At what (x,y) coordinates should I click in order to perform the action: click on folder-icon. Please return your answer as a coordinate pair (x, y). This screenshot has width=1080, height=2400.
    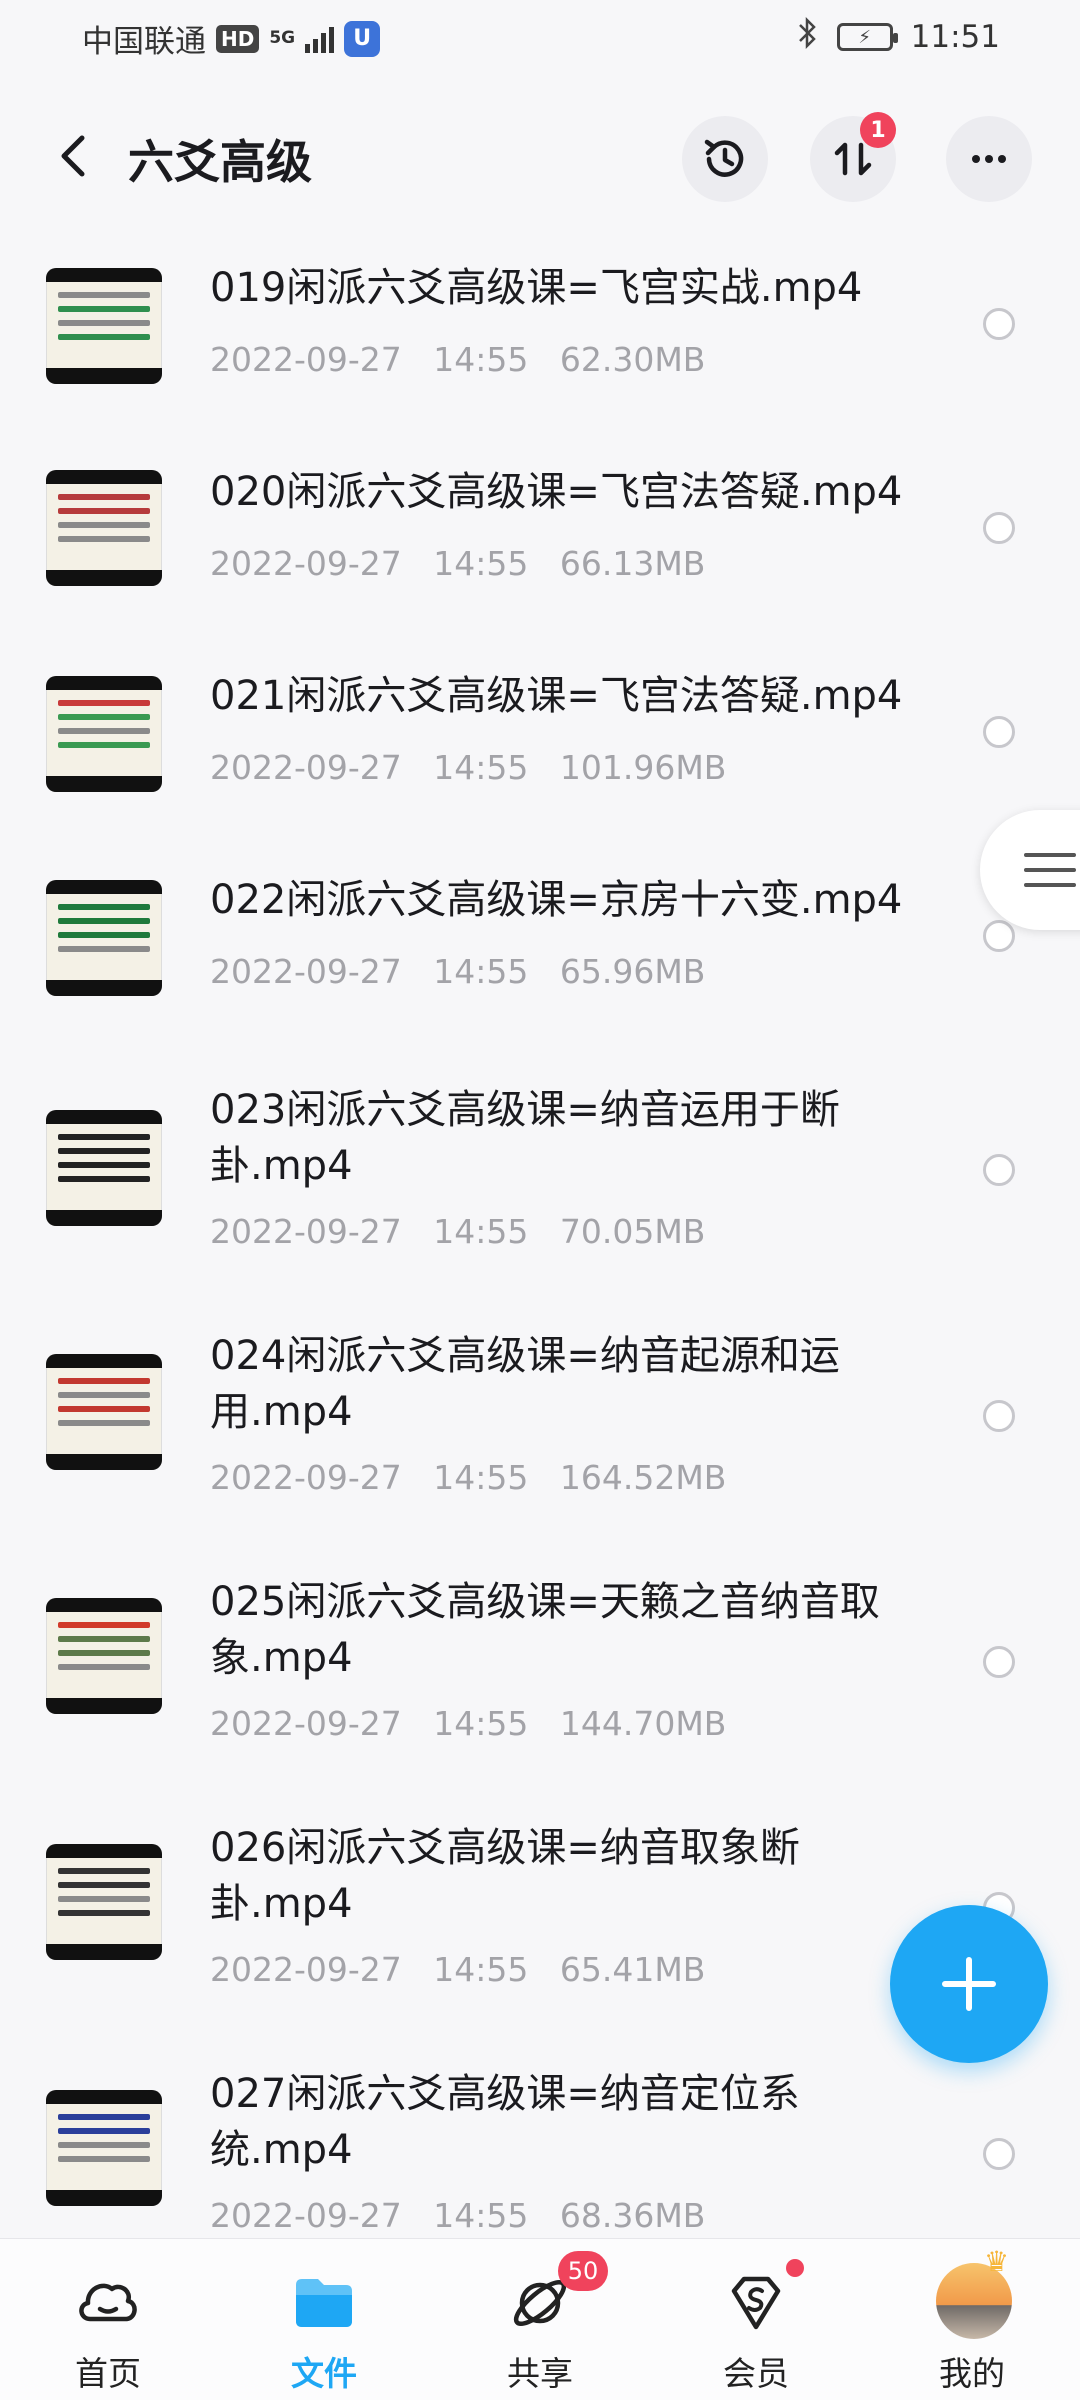
    Looking at the image, I should click on (324, 2303).